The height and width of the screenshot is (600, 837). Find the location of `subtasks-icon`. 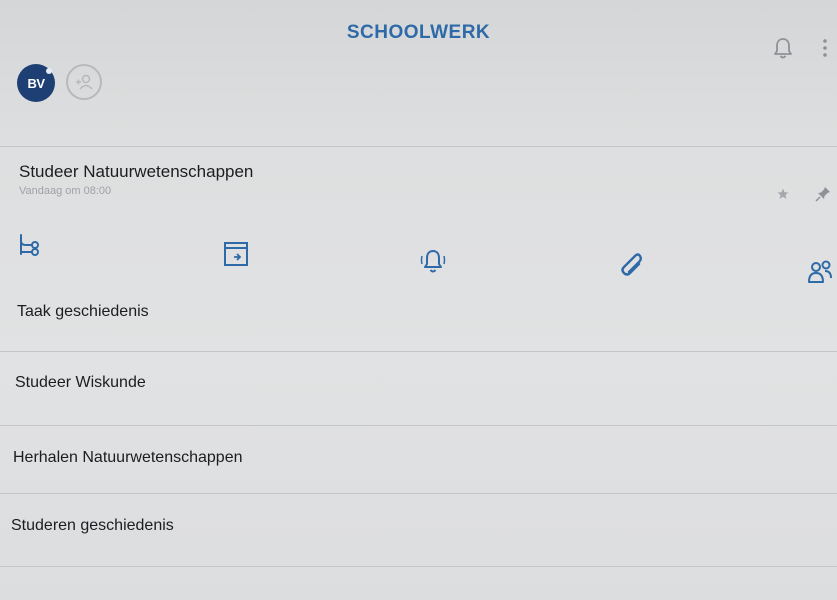

subtasks-icon is located at coordinates (30, 246).